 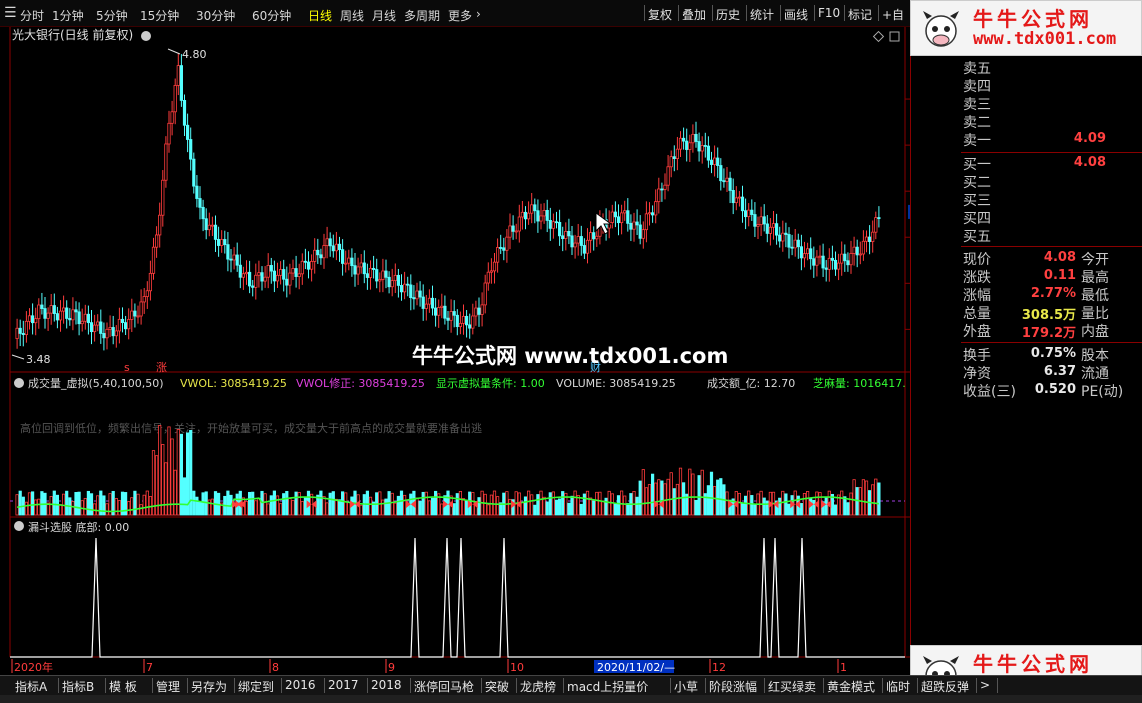 What do you see at coordinates (386, 685) in the screenshot?
I see `indicator-tab-8: 2018` at bounding box center [386, 685].